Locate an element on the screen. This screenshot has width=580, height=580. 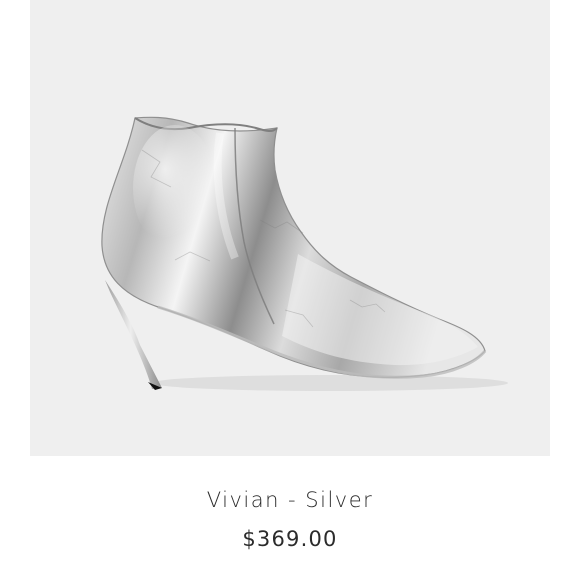
product-name: Vivian - Silver is located at coordinates (290, 500).